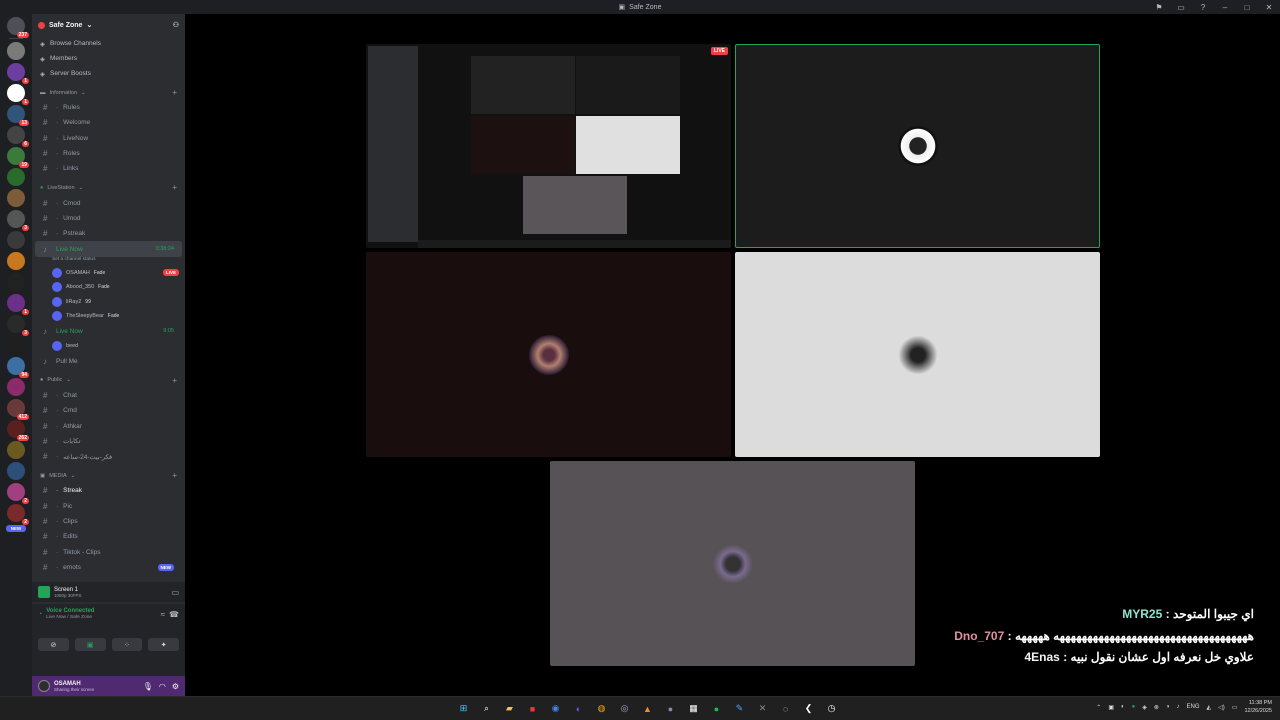 This screenshot has height=720, width=1280. Describe the element at coordinates (176, 25) in the screenshot. I see `invite-icon: ⚇` at that location.